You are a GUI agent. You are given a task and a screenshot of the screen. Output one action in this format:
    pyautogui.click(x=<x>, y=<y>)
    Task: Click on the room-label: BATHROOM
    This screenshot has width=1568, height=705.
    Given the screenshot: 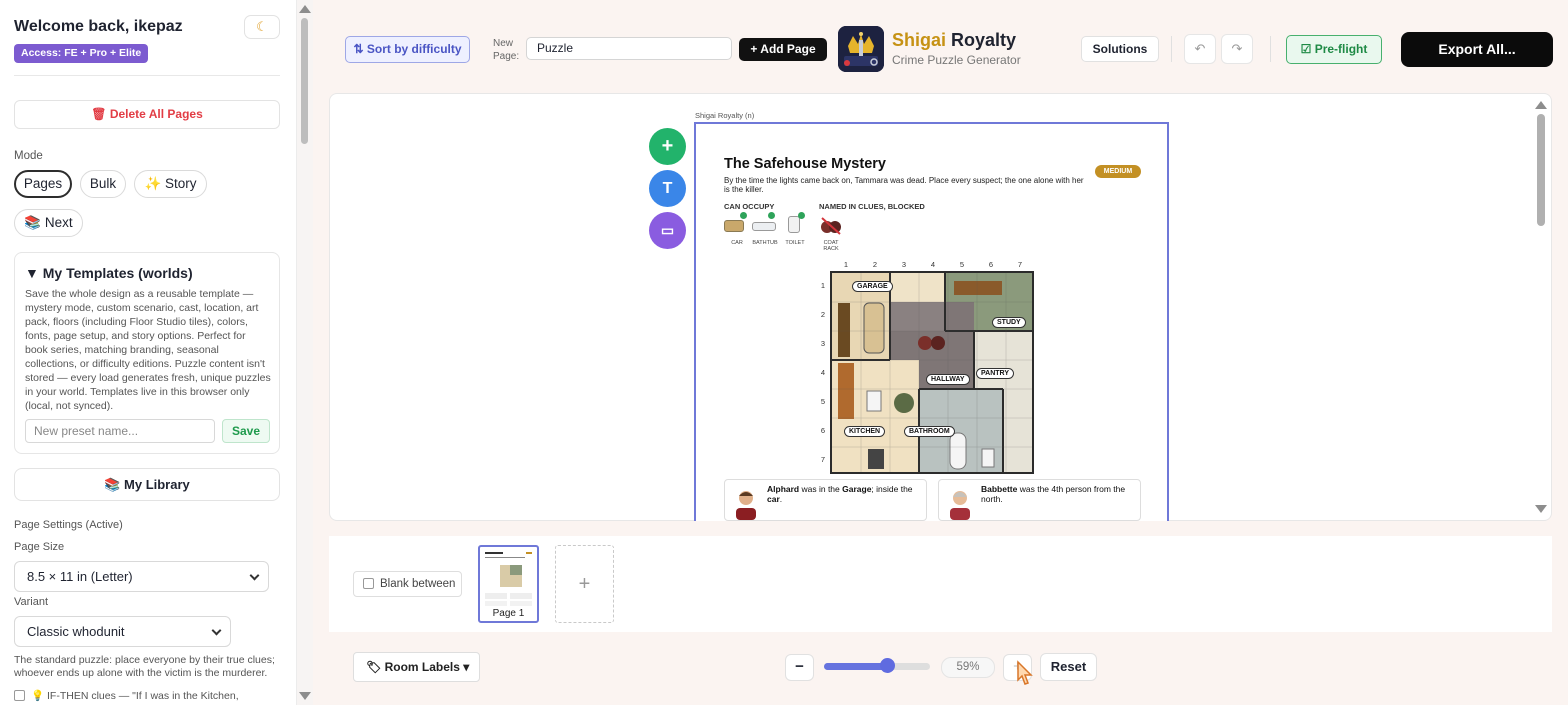 What is the action you would take?
    pyautogui.click(x=929, y=431)
    